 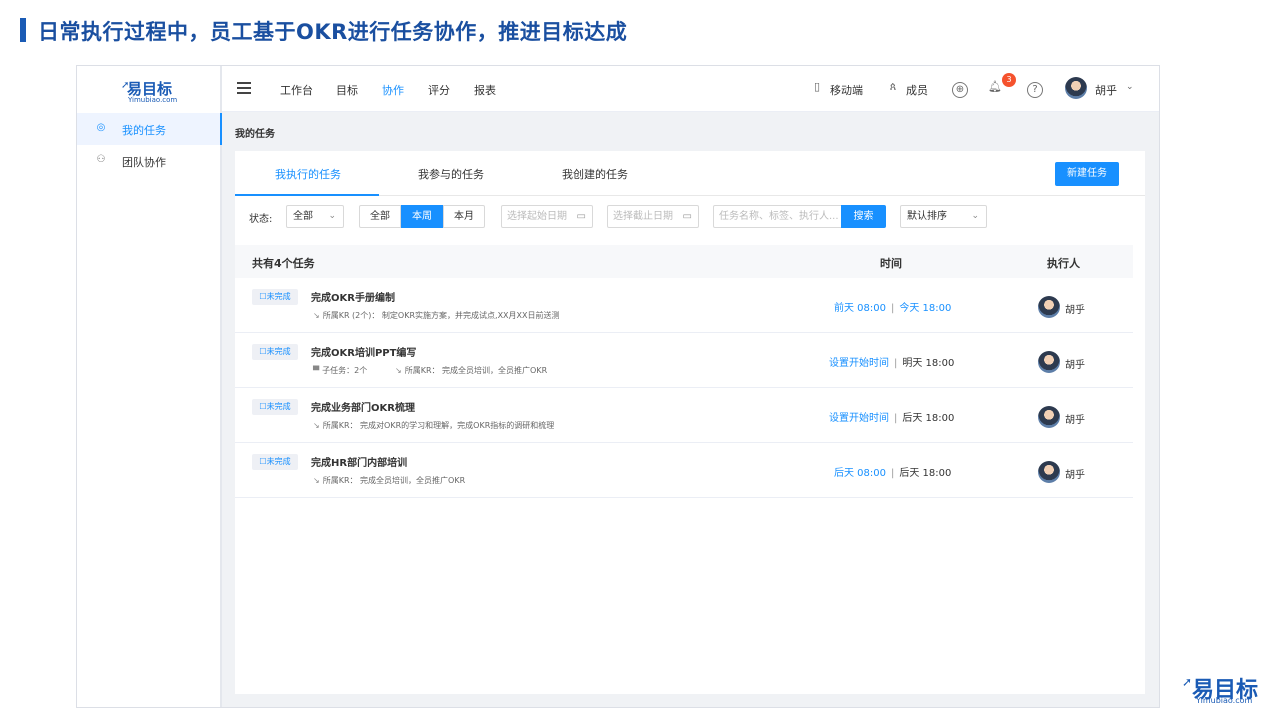 What do you see at coordinates (438, 425) in the screenshot?
I see `kr-text: 所属KR： 完成对OKR的学习和理解，完成OKR指标的调研和梳理` at bounding box center [438, 425].